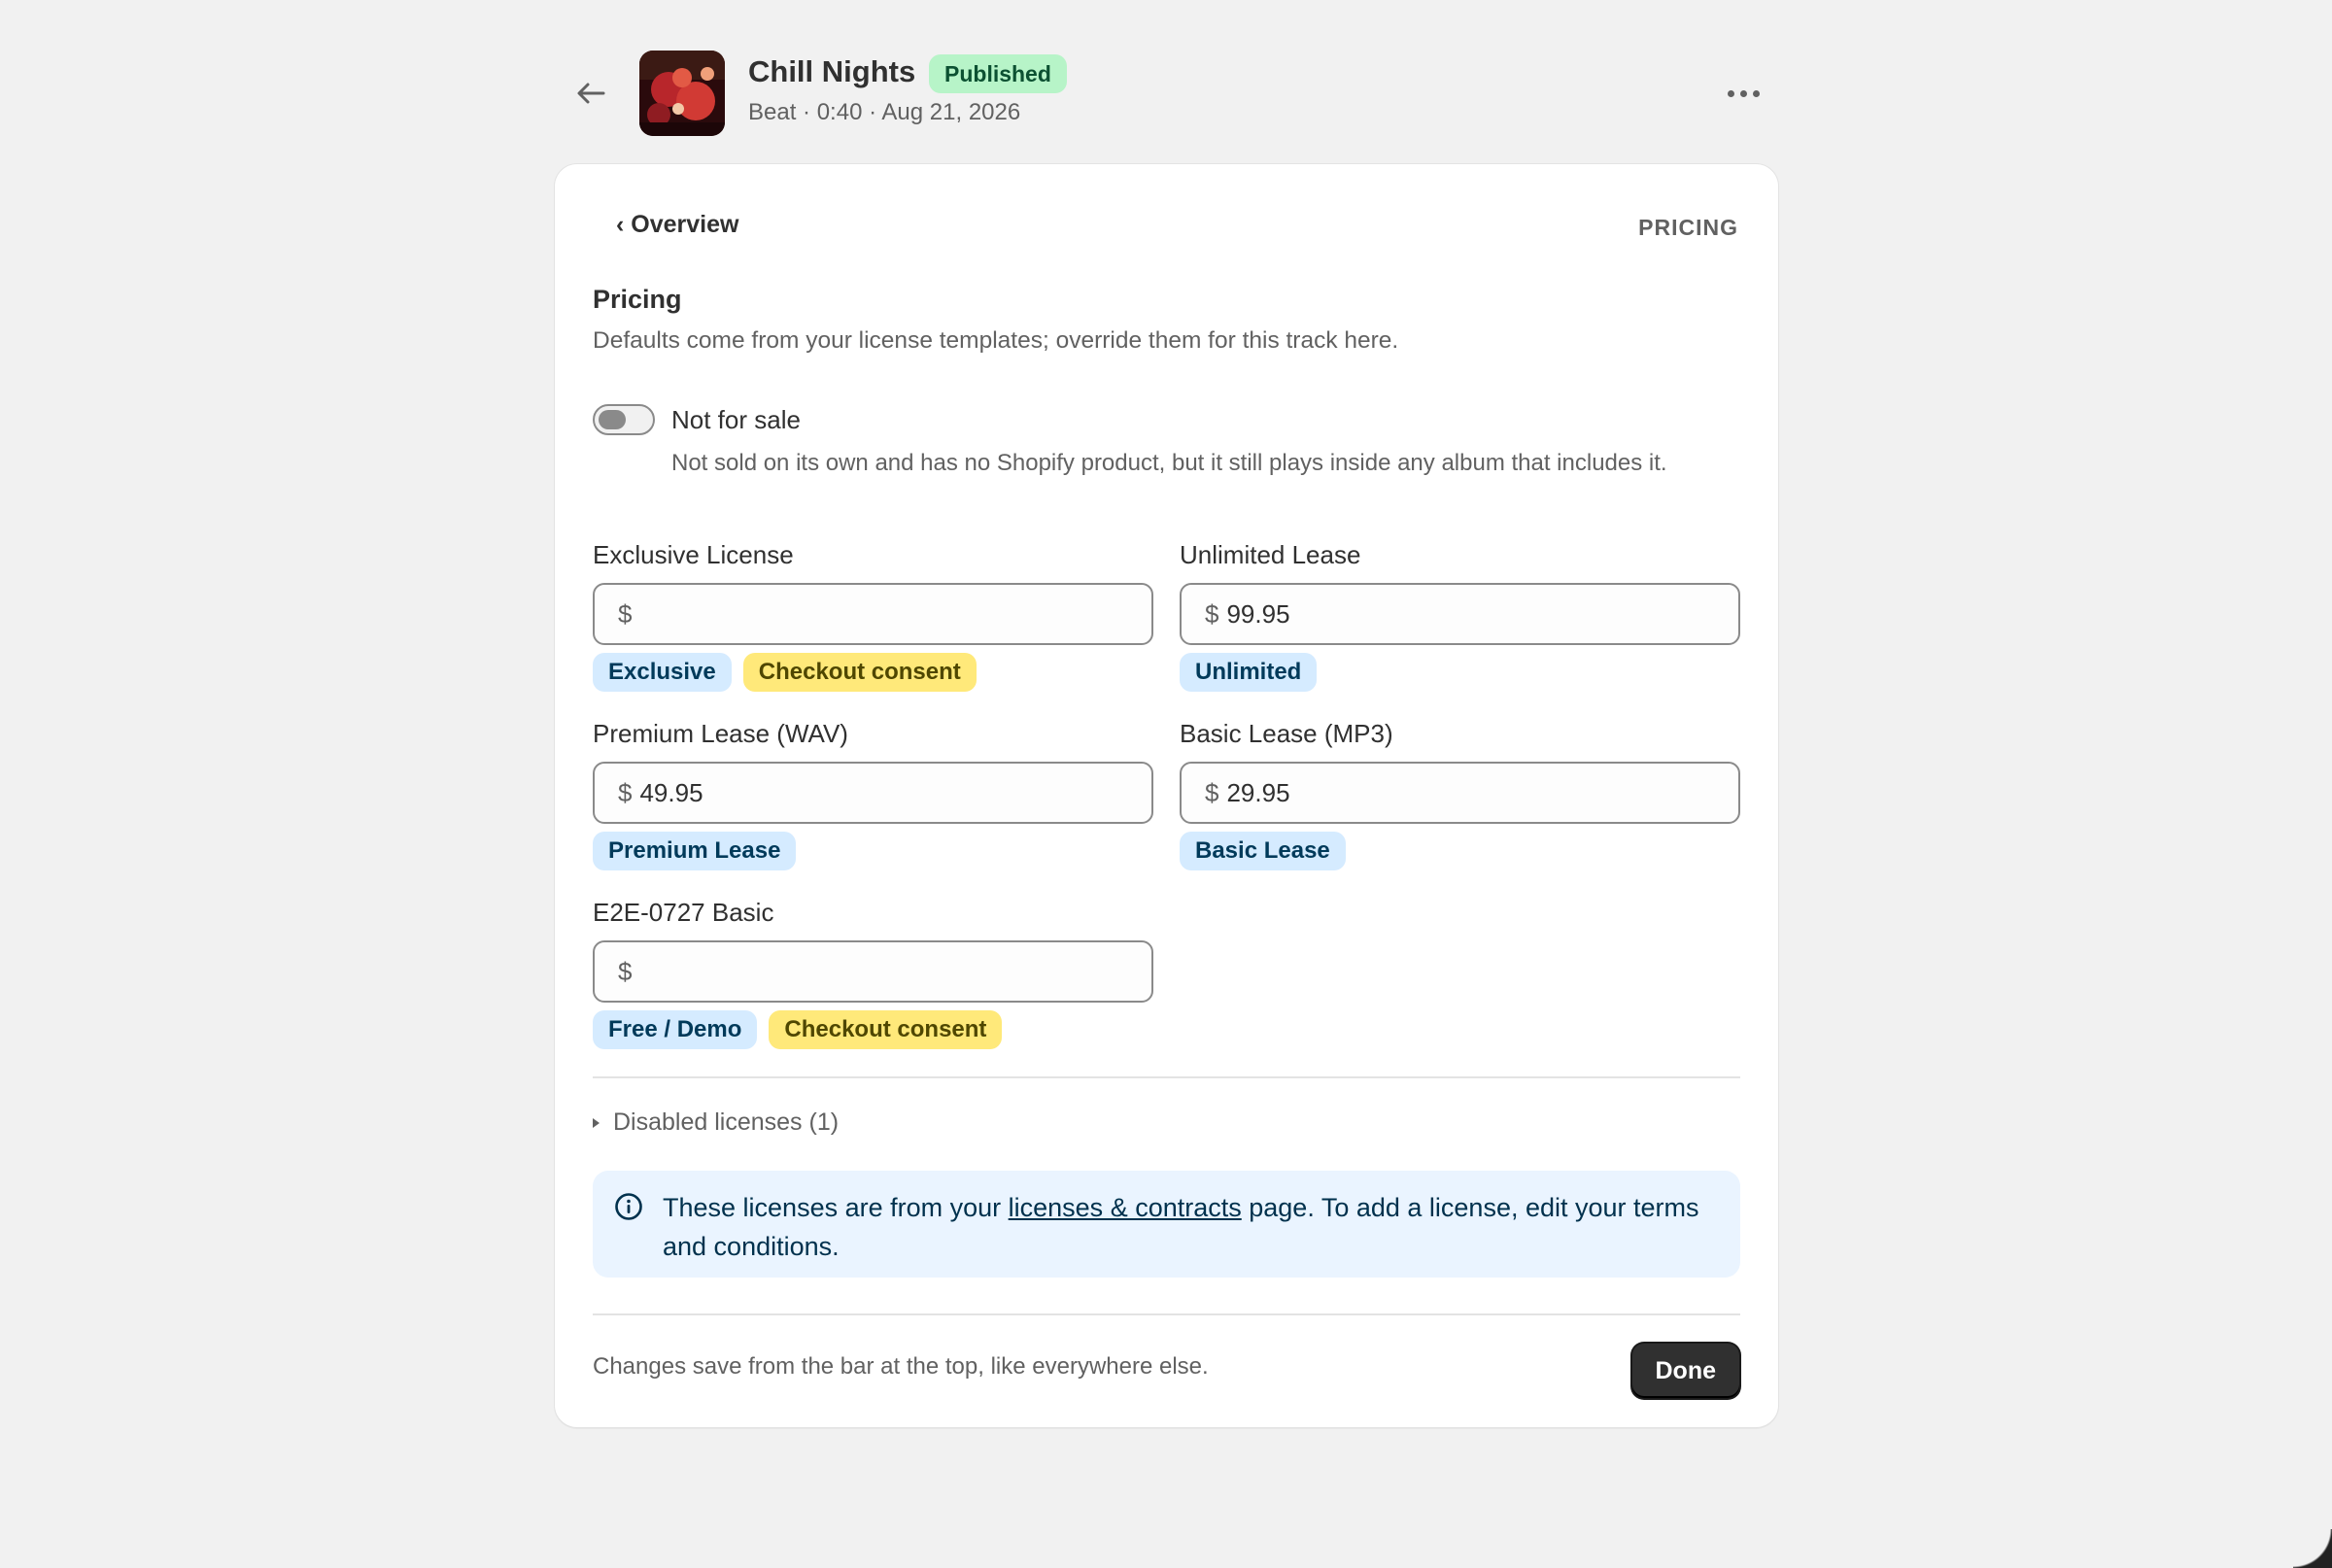 This screenshot has width=2332, height=1568. Describe the element at coordinates (637, 299) in the screenshot. I see `section-title: Pricing` at that location.